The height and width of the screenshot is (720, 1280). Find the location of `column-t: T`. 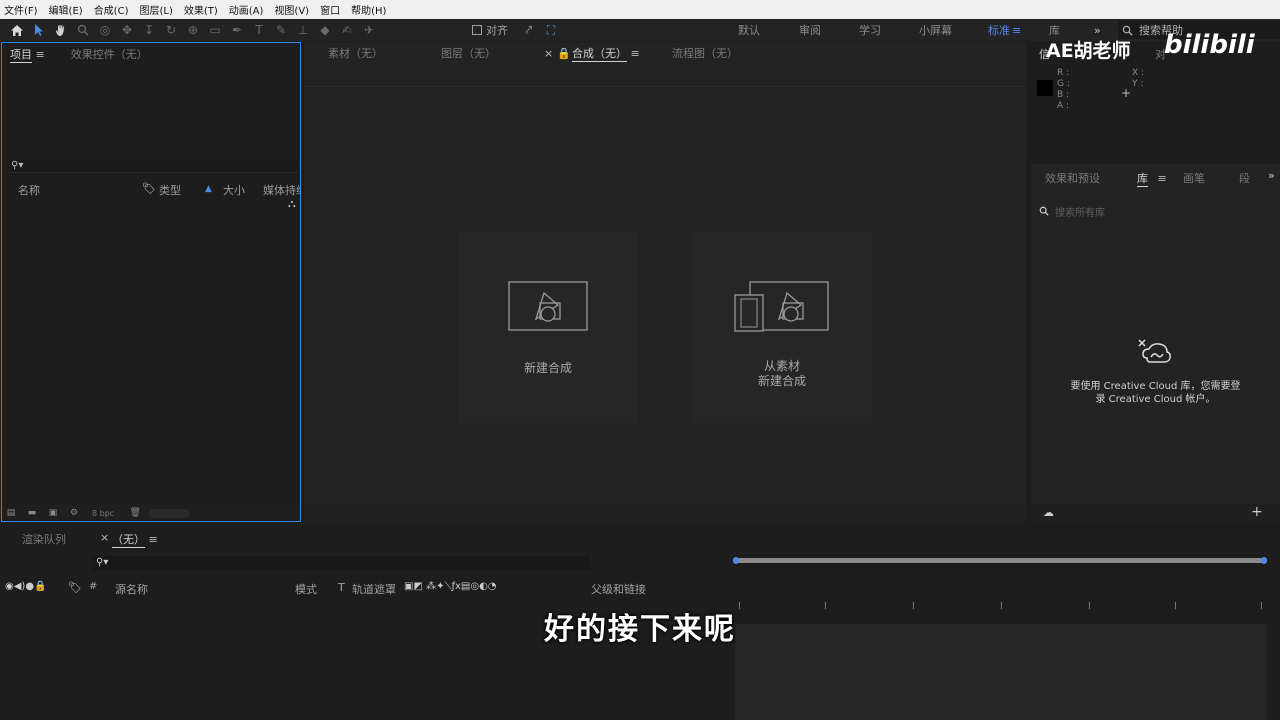

column-t: T is located at coordinates (341, 587).